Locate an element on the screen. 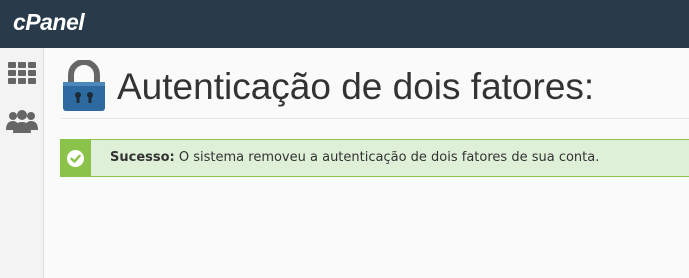 The height and width of the screenshot is (278, 689). lock-icon is located at coordinates (84, 85).